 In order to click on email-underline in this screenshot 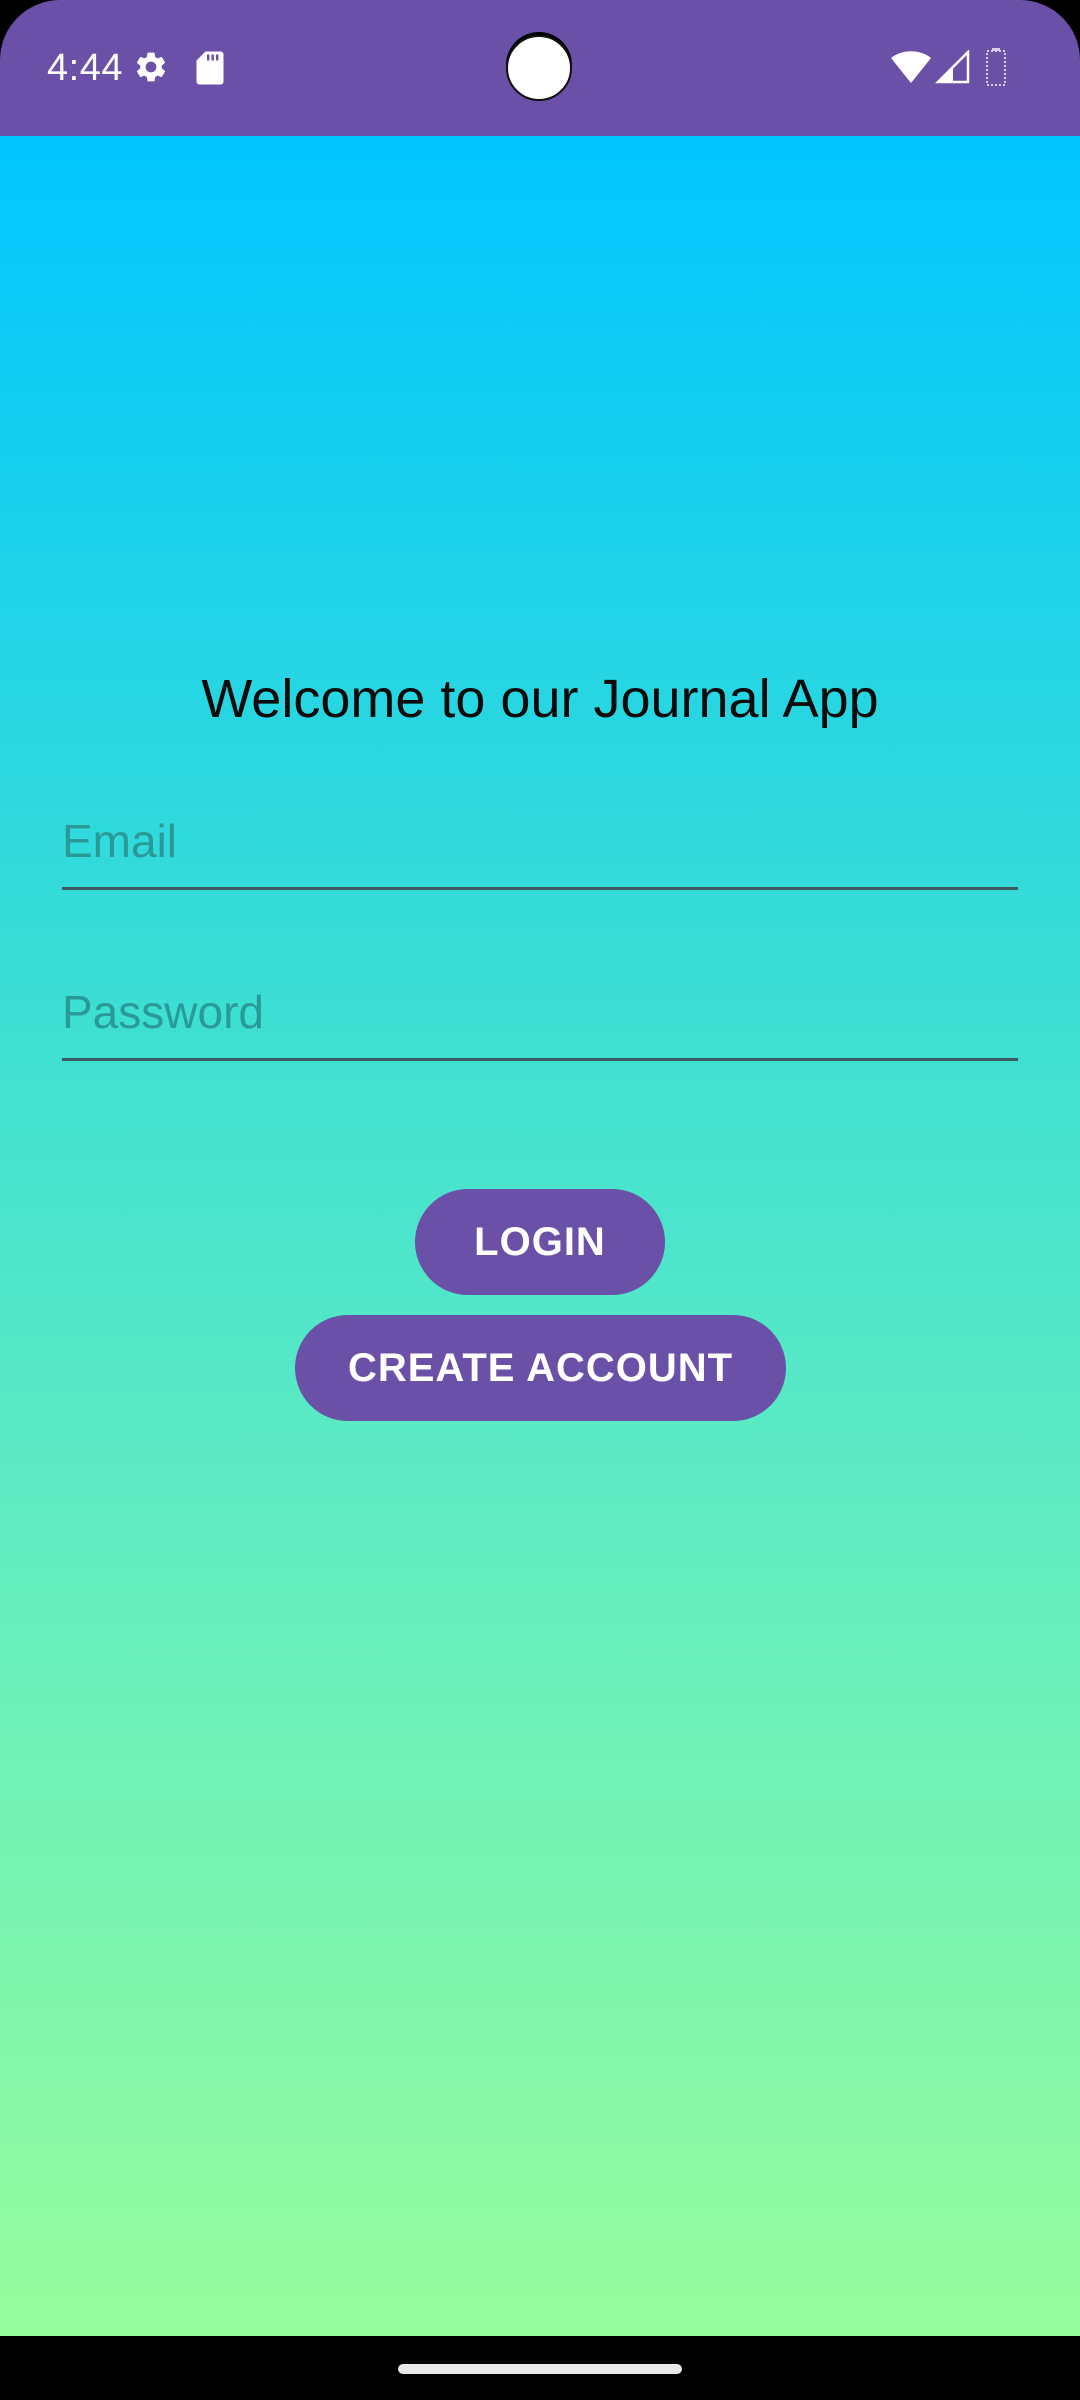, I will do `click(540, 888)`.